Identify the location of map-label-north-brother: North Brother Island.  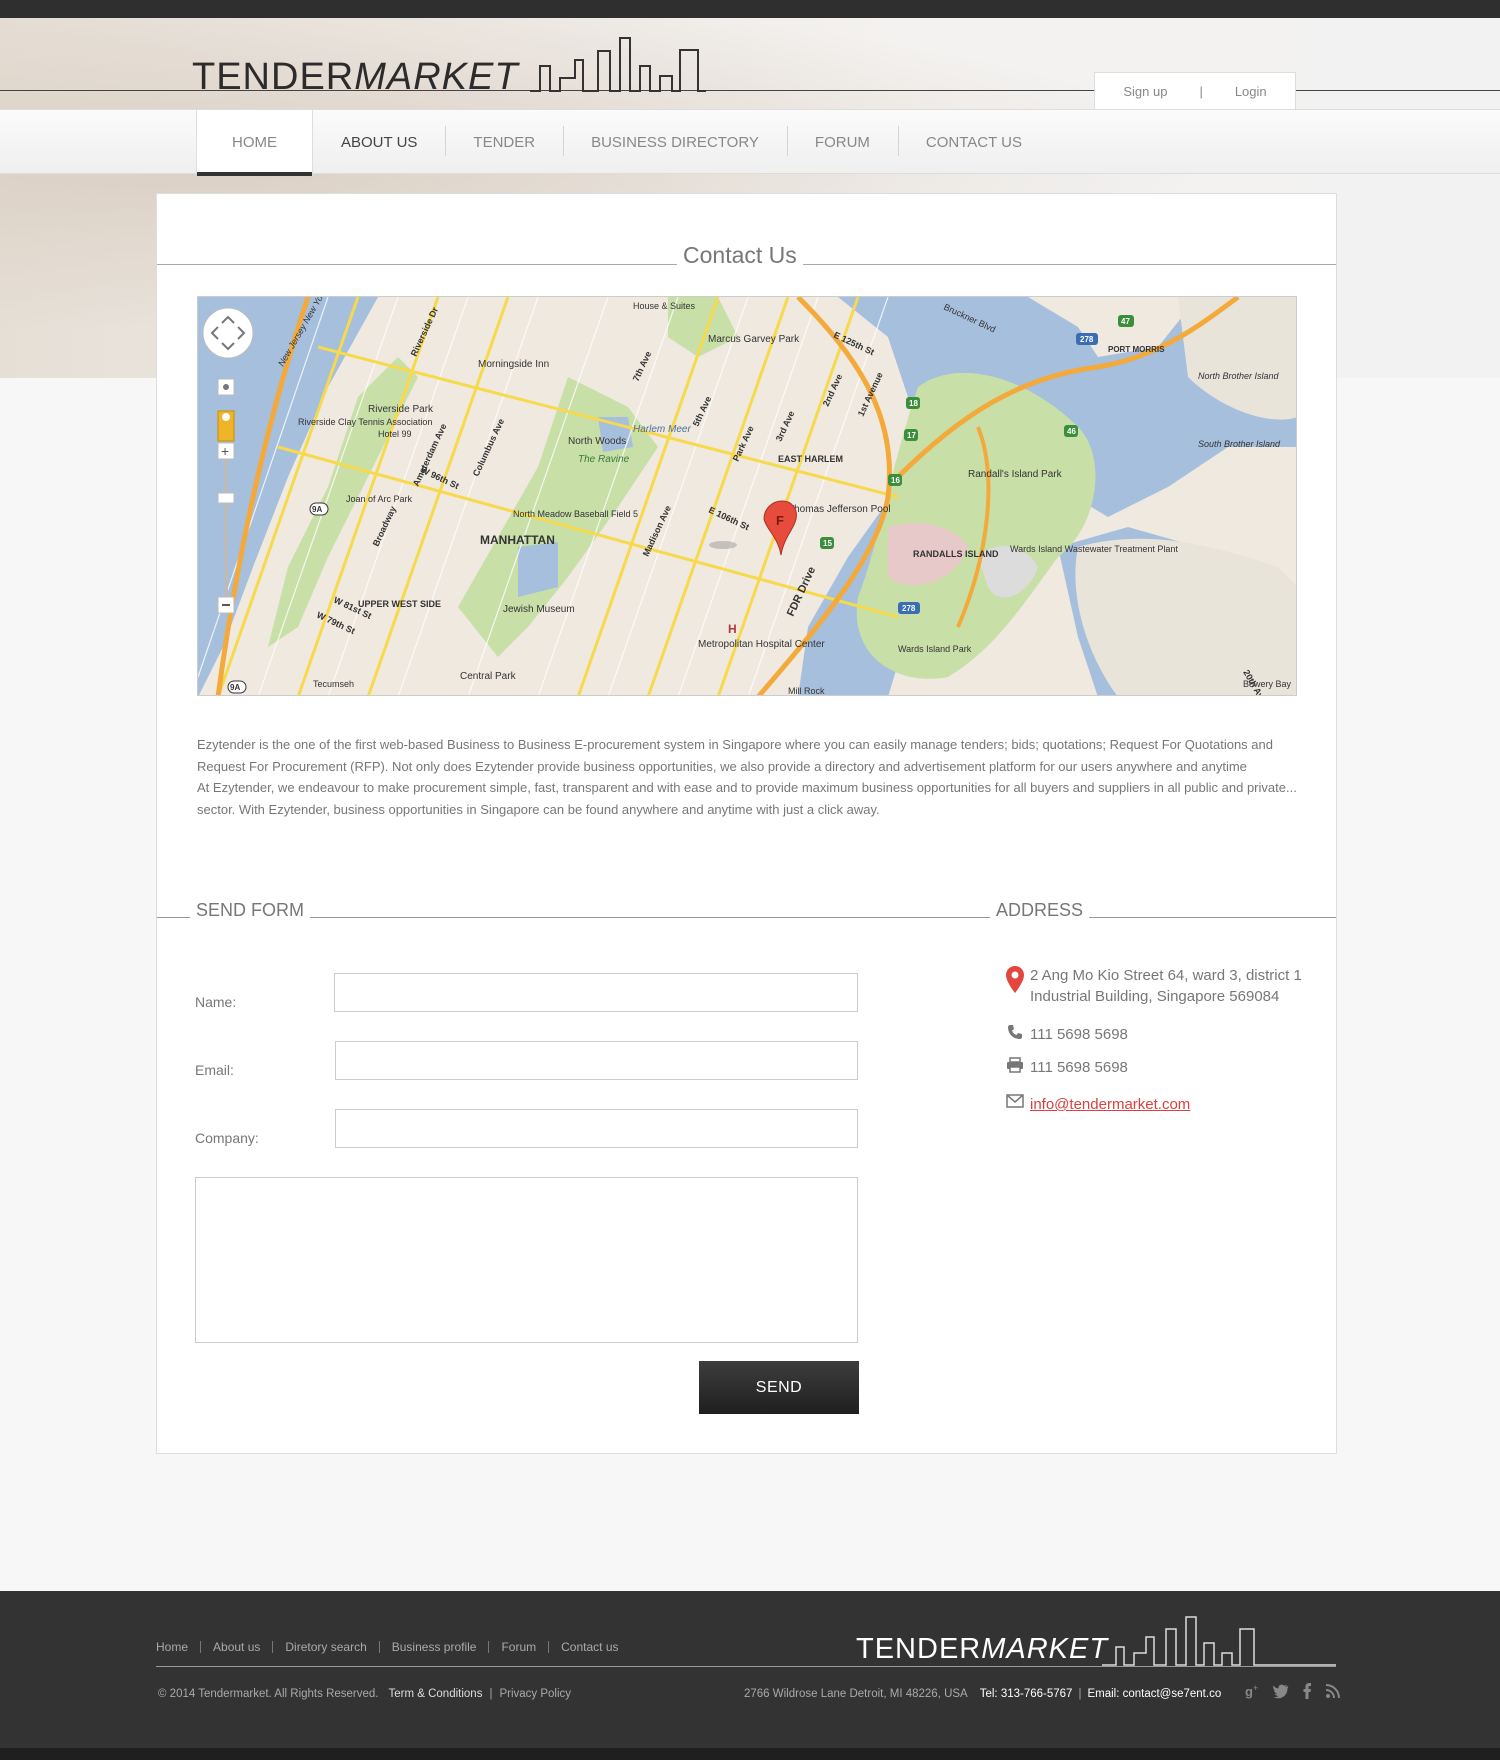
(1239, 376).